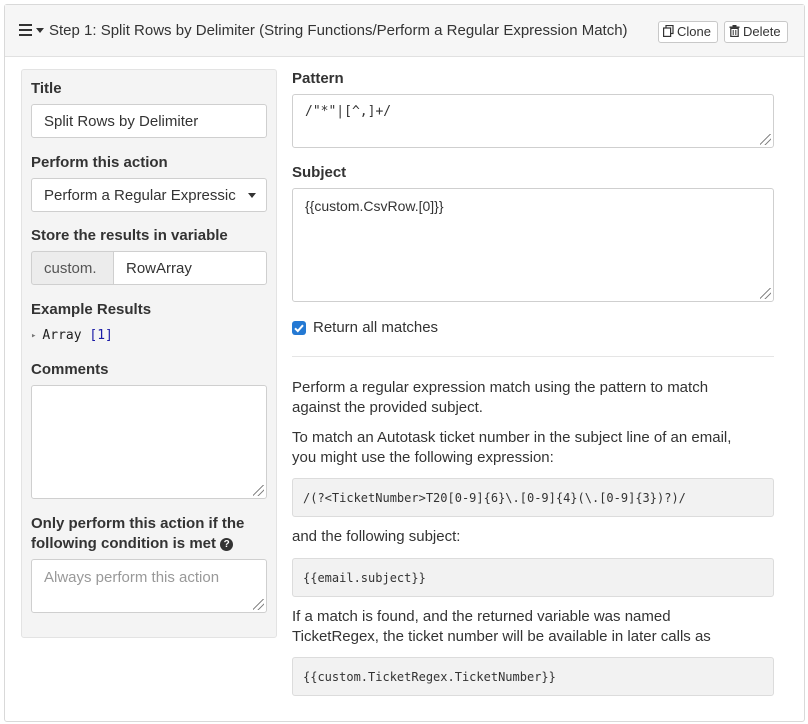  I want to click on description-1-line-2: against the provided subject., so click(387, 407).